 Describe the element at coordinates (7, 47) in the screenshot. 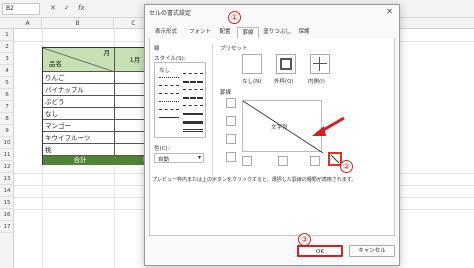

I see `row-header: 2` at that location.